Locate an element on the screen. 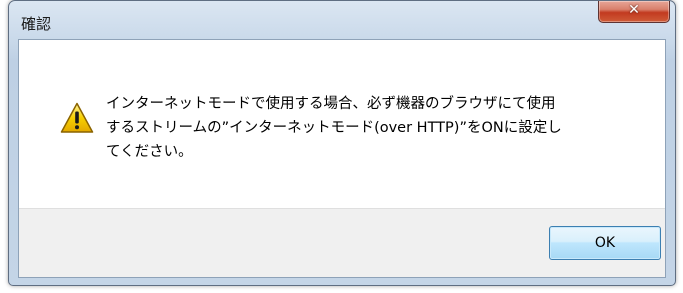  message-line: インターネットモードで使用する場合、必ず機器のブラウザにて使用 is located at coordinates (331, 104).